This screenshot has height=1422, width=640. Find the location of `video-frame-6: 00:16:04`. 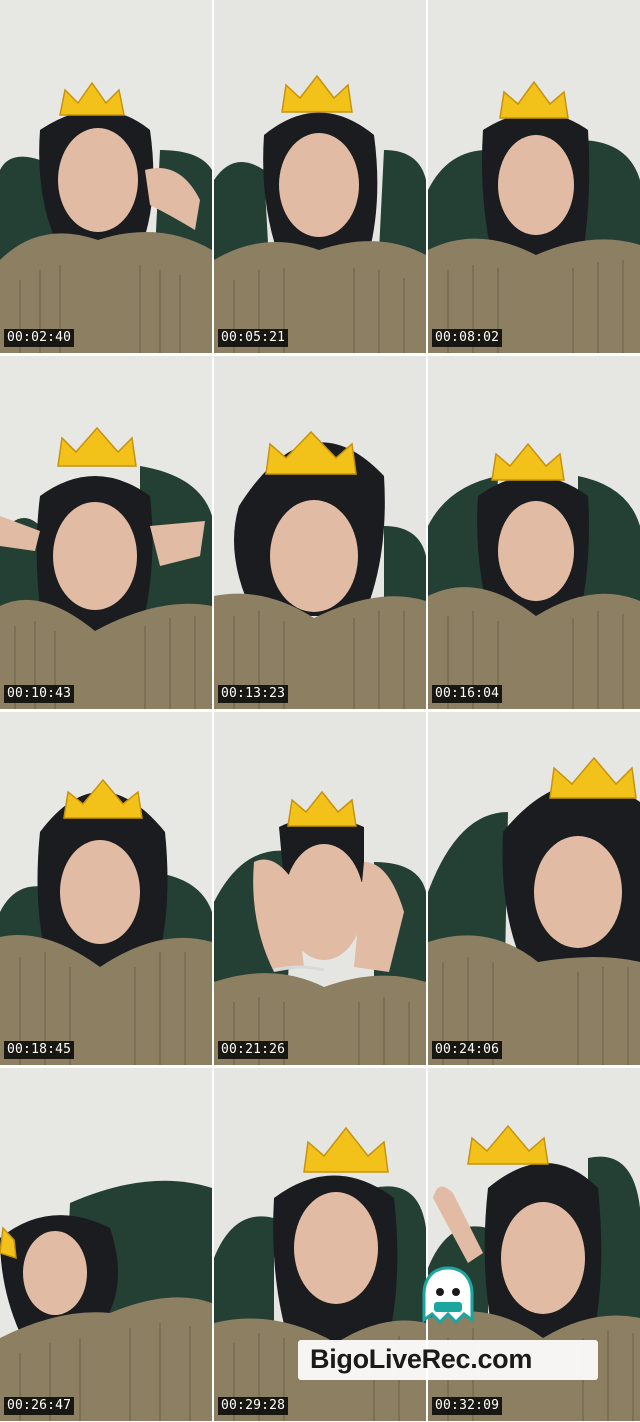

video-frame-6: 00:16:04 is located at coordinates (534, 532).